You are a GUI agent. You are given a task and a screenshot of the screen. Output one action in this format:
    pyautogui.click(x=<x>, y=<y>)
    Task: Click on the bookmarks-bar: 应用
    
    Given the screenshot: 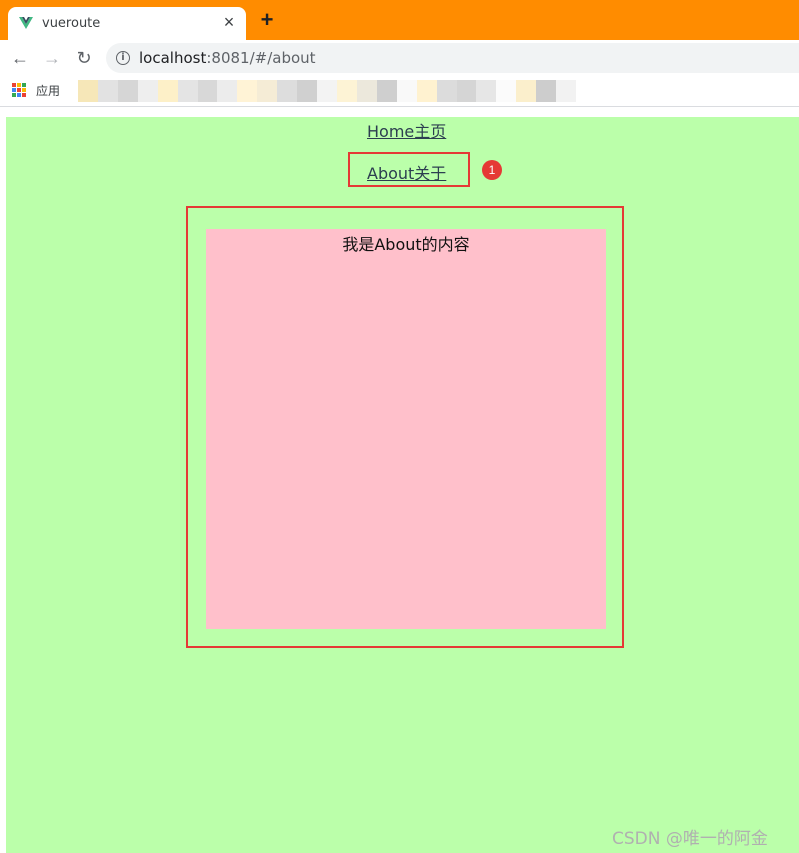 What is the action you would take?
    pyautogui.click(x=399, y=91)
    